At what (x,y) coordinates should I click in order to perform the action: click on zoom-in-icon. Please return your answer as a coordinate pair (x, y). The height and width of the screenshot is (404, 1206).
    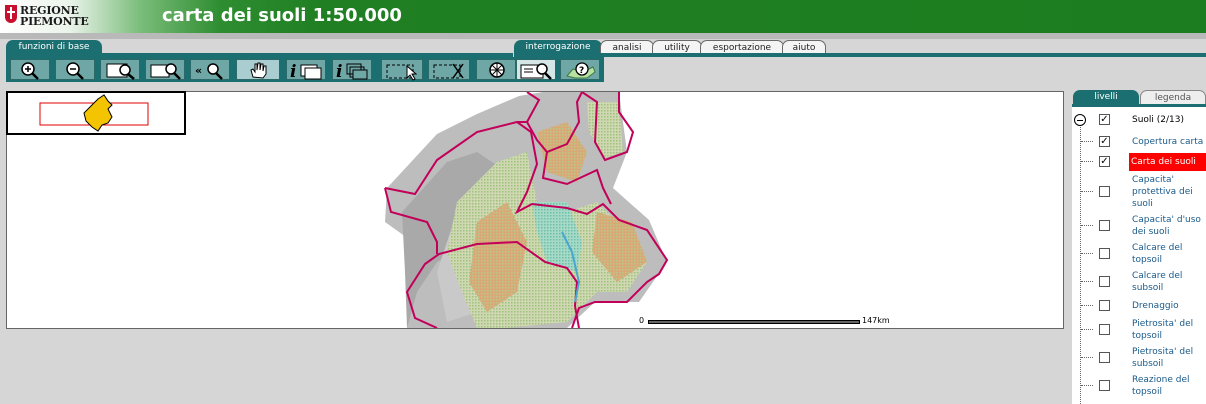
    Looking at the image, I should click on (30, 71).